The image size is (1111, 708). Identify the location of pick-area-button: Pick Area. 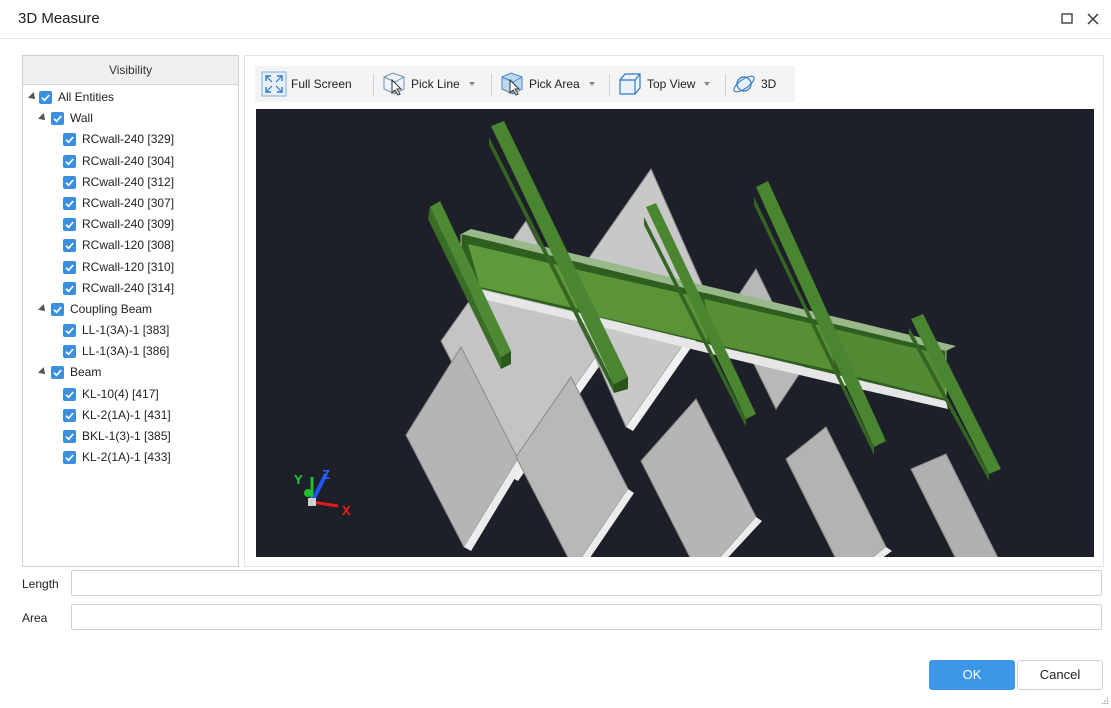
(547, 84).